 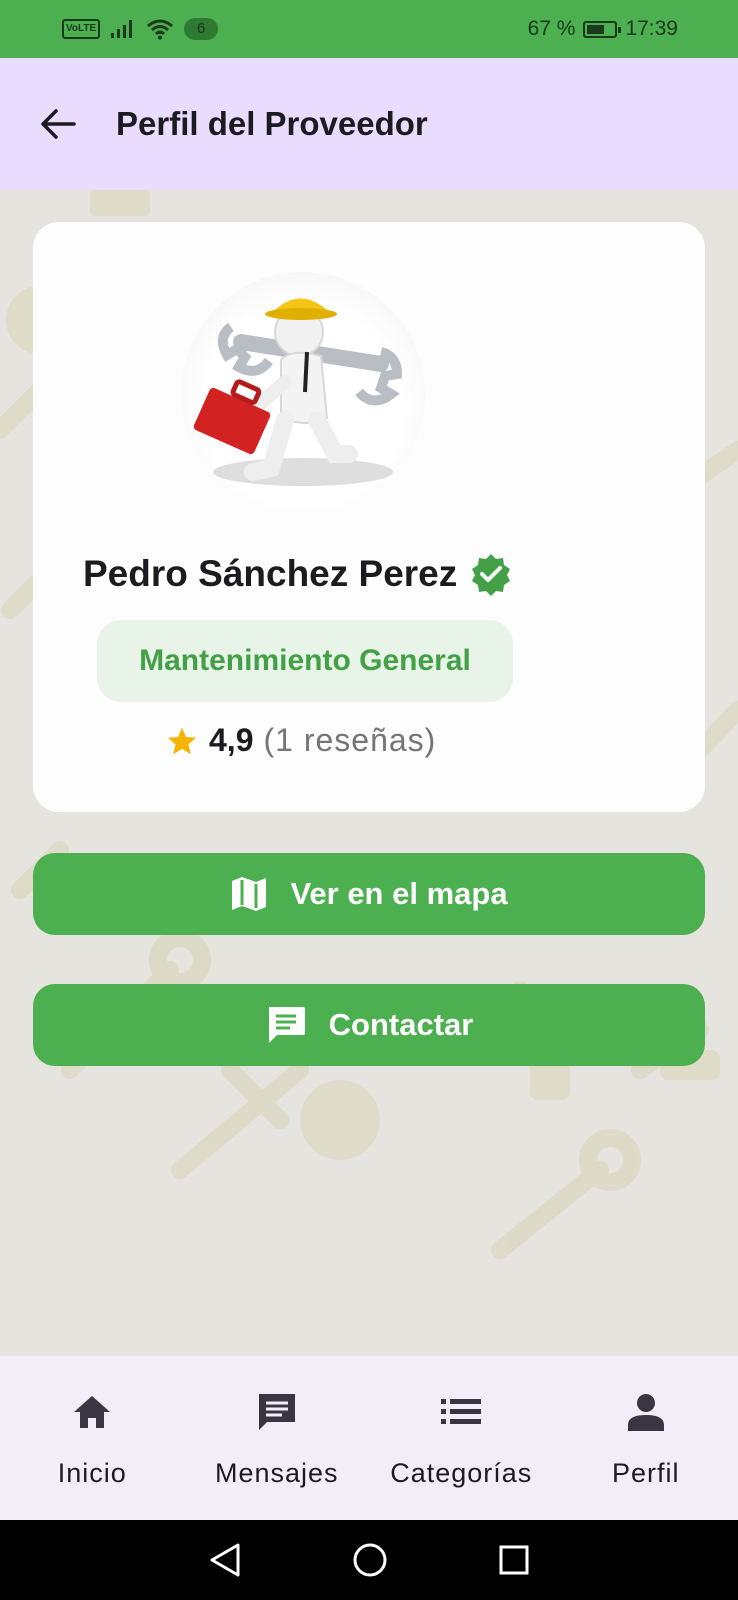 I want to click on system-navigation-bar, so click(x=369, y=1560).